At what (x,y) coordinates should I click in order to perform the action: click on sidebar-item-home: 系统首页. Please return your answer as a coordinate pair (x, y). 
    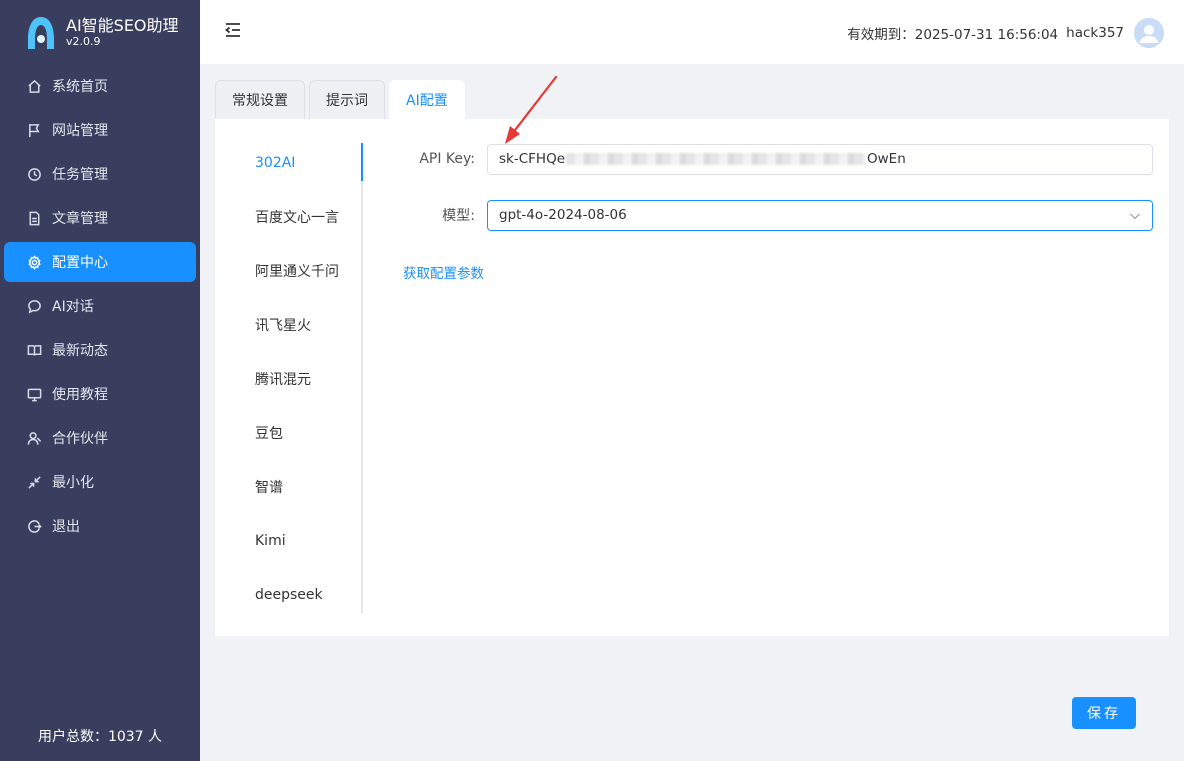
    Looking at the image, I should click on (100, 86).